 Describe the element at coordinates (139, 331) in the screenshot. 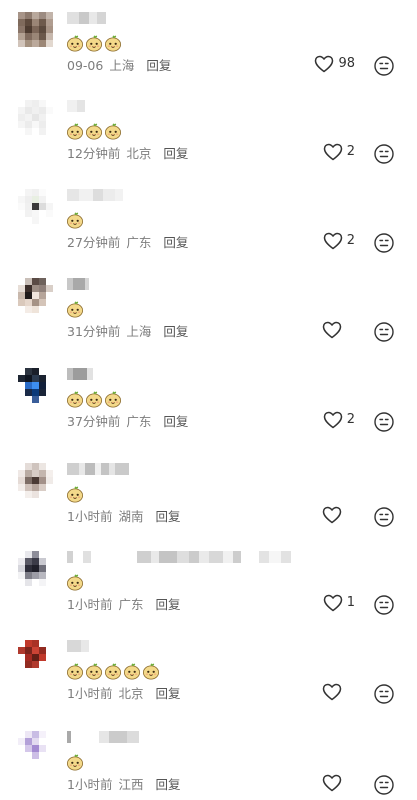

I see `comment-location: 上海` at that location.